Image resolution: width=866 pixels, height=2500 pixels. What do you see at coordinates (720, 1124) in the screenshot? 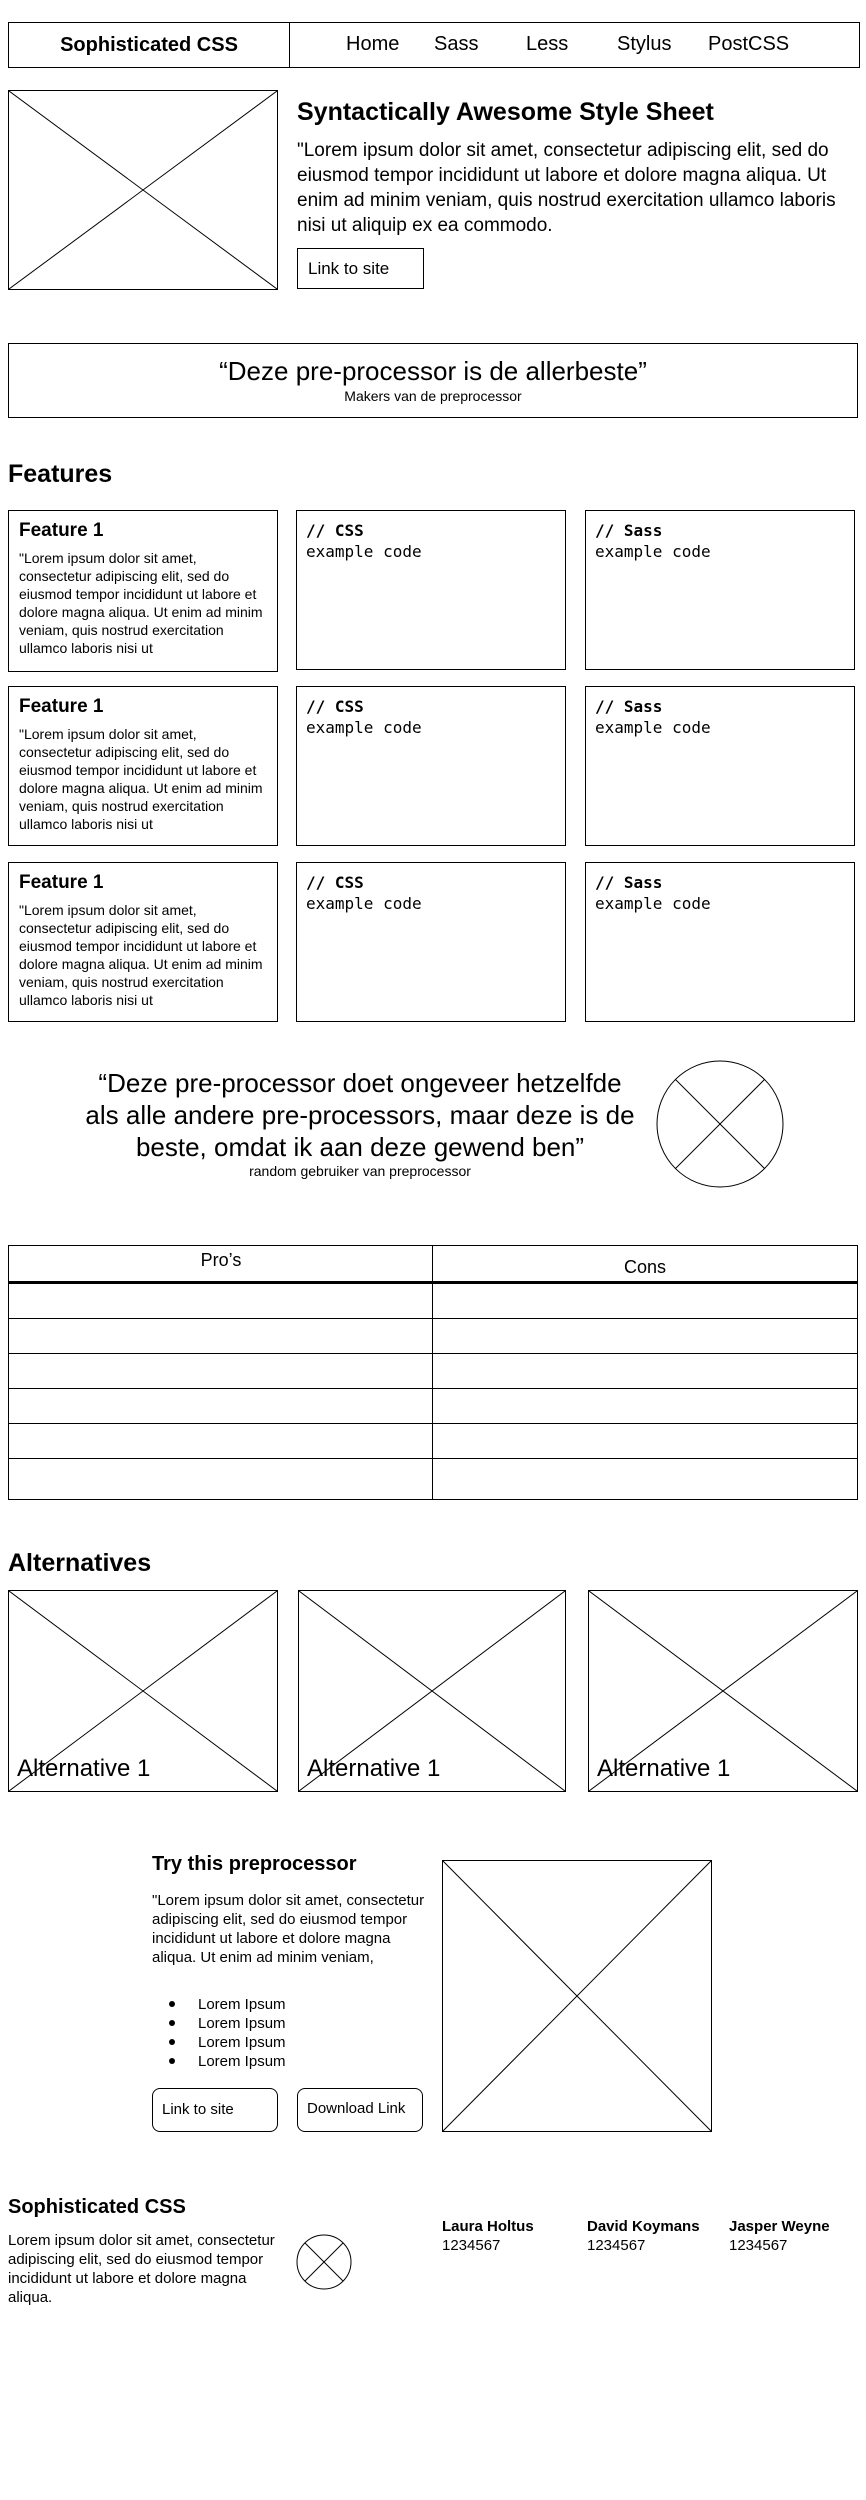
I see `avatar` at bounding box center [720, 1124].